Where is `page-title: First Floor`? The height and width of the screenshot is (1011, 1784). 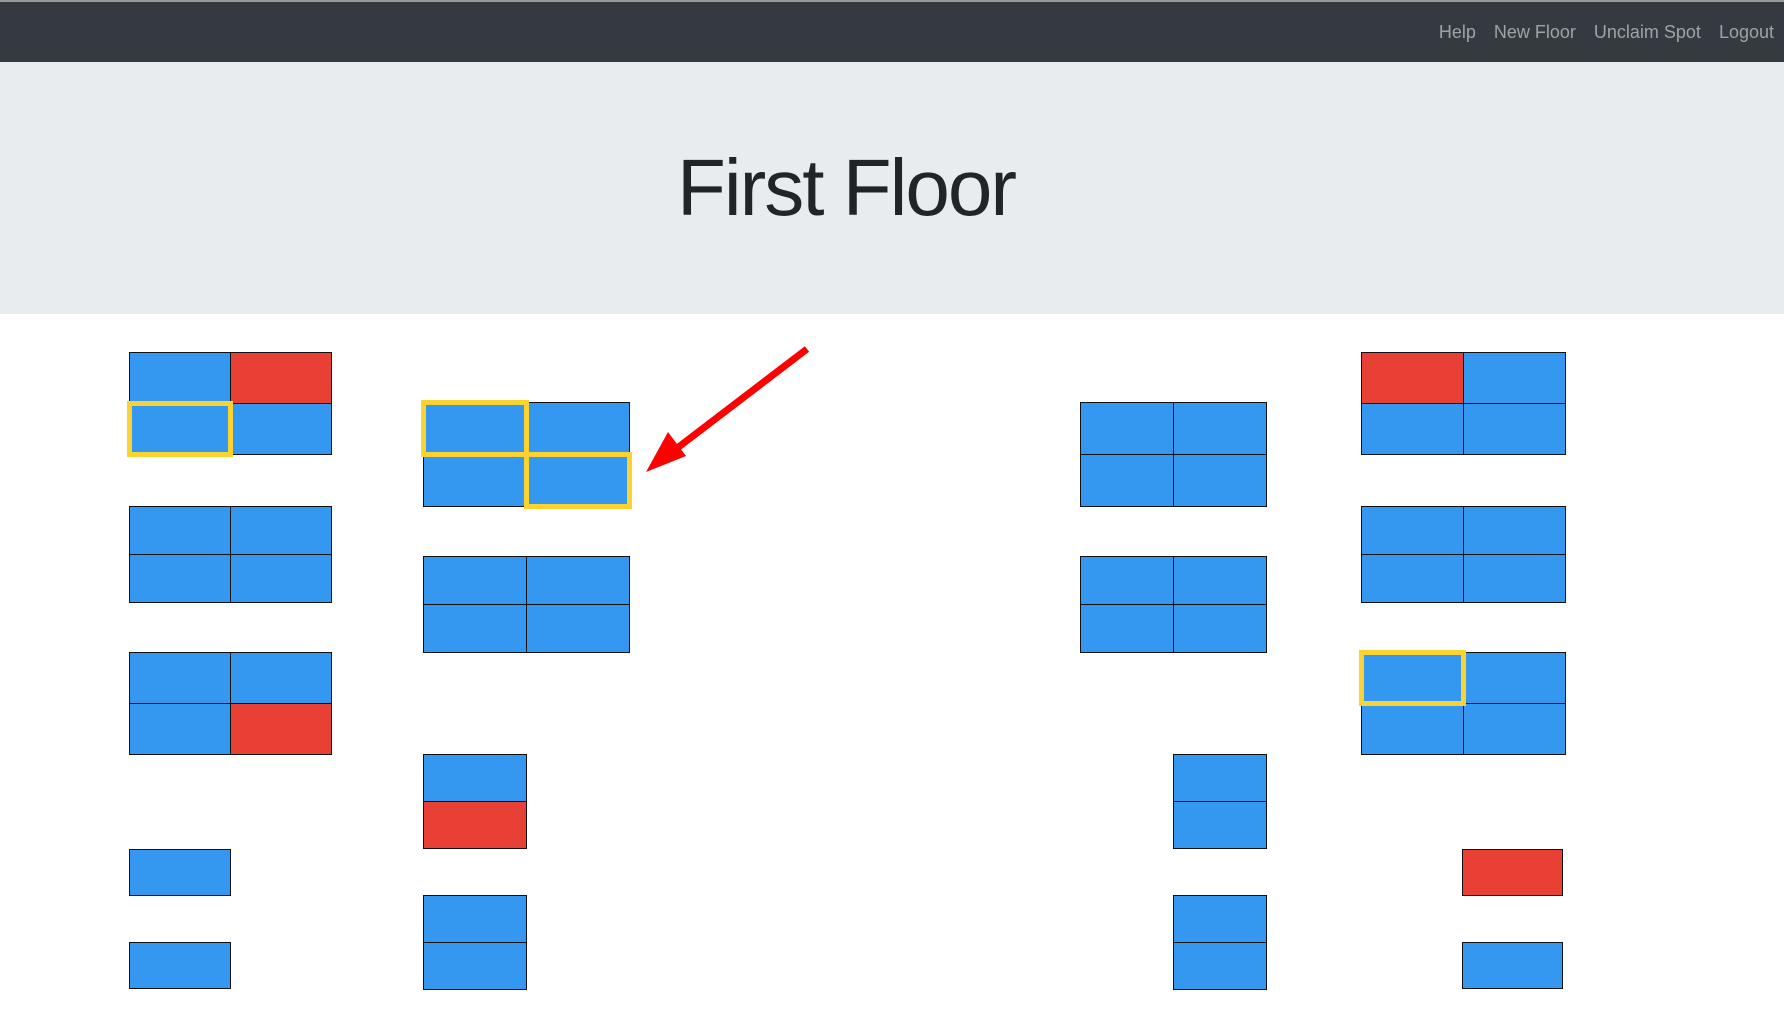 page-title: First Floor is located at coordinates (847, 187).